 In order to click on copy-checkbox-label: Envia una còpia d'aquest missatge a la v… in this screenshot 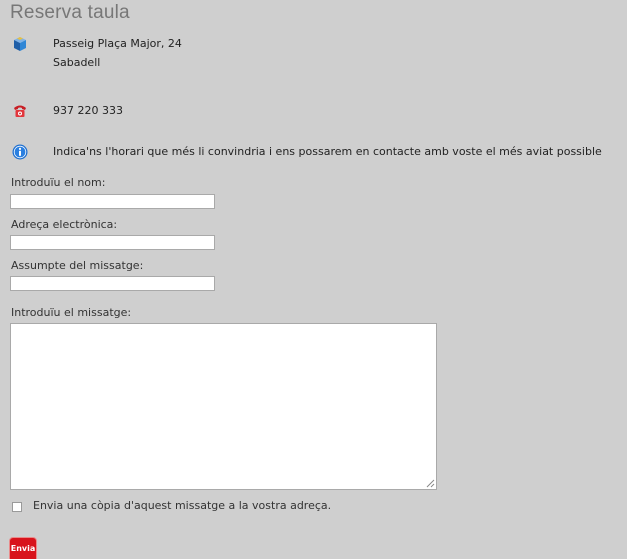, I will do `click(182, 505)`.